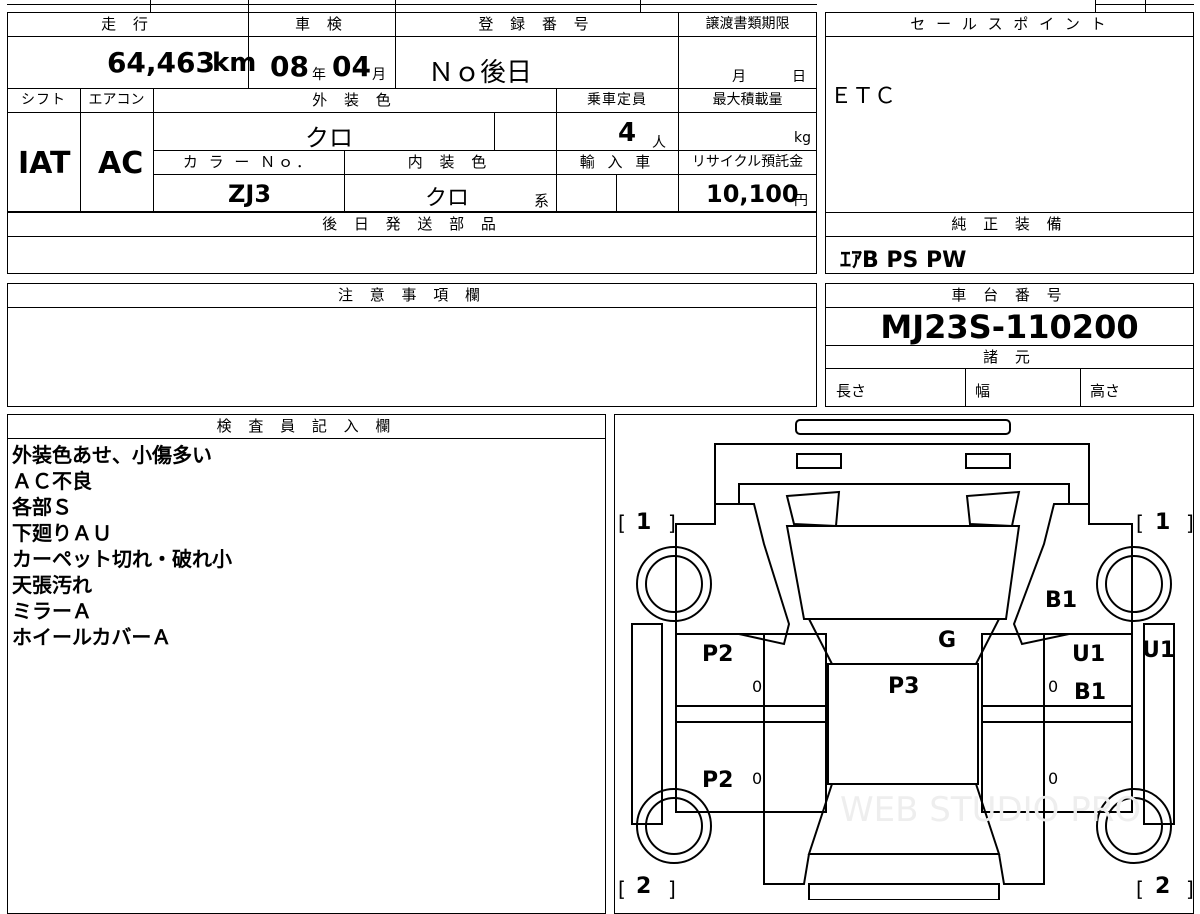 The height and width of the screenshot is (914, 1200). I want to click on inspector-note: 下廻りＡＵ, so click(62, 533).